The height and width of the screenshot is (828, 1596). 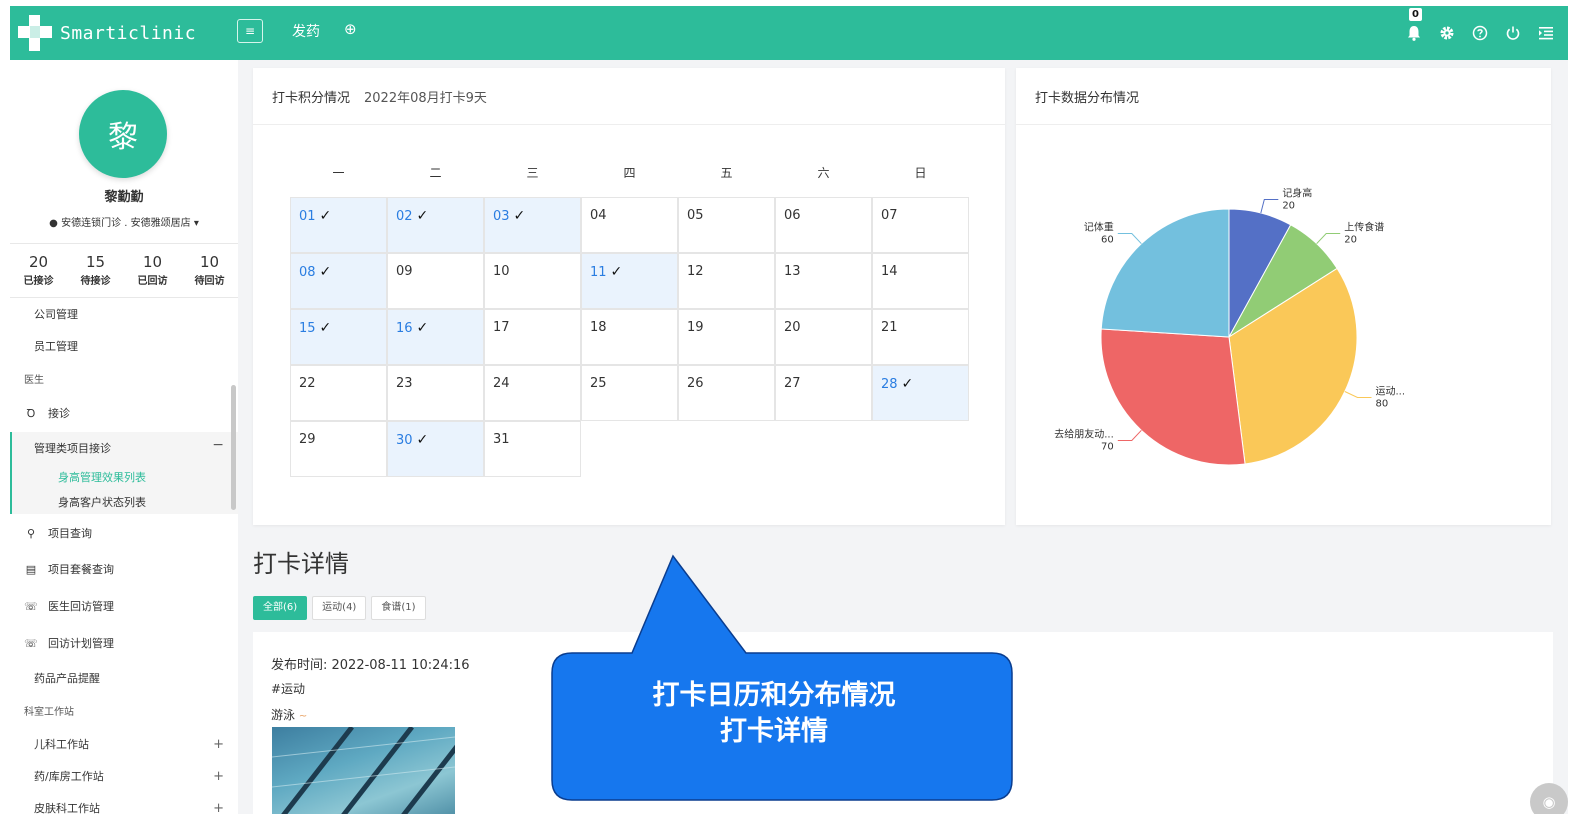 I want to click on stat-followed: 10 已回访, so click(x=152, y=270).